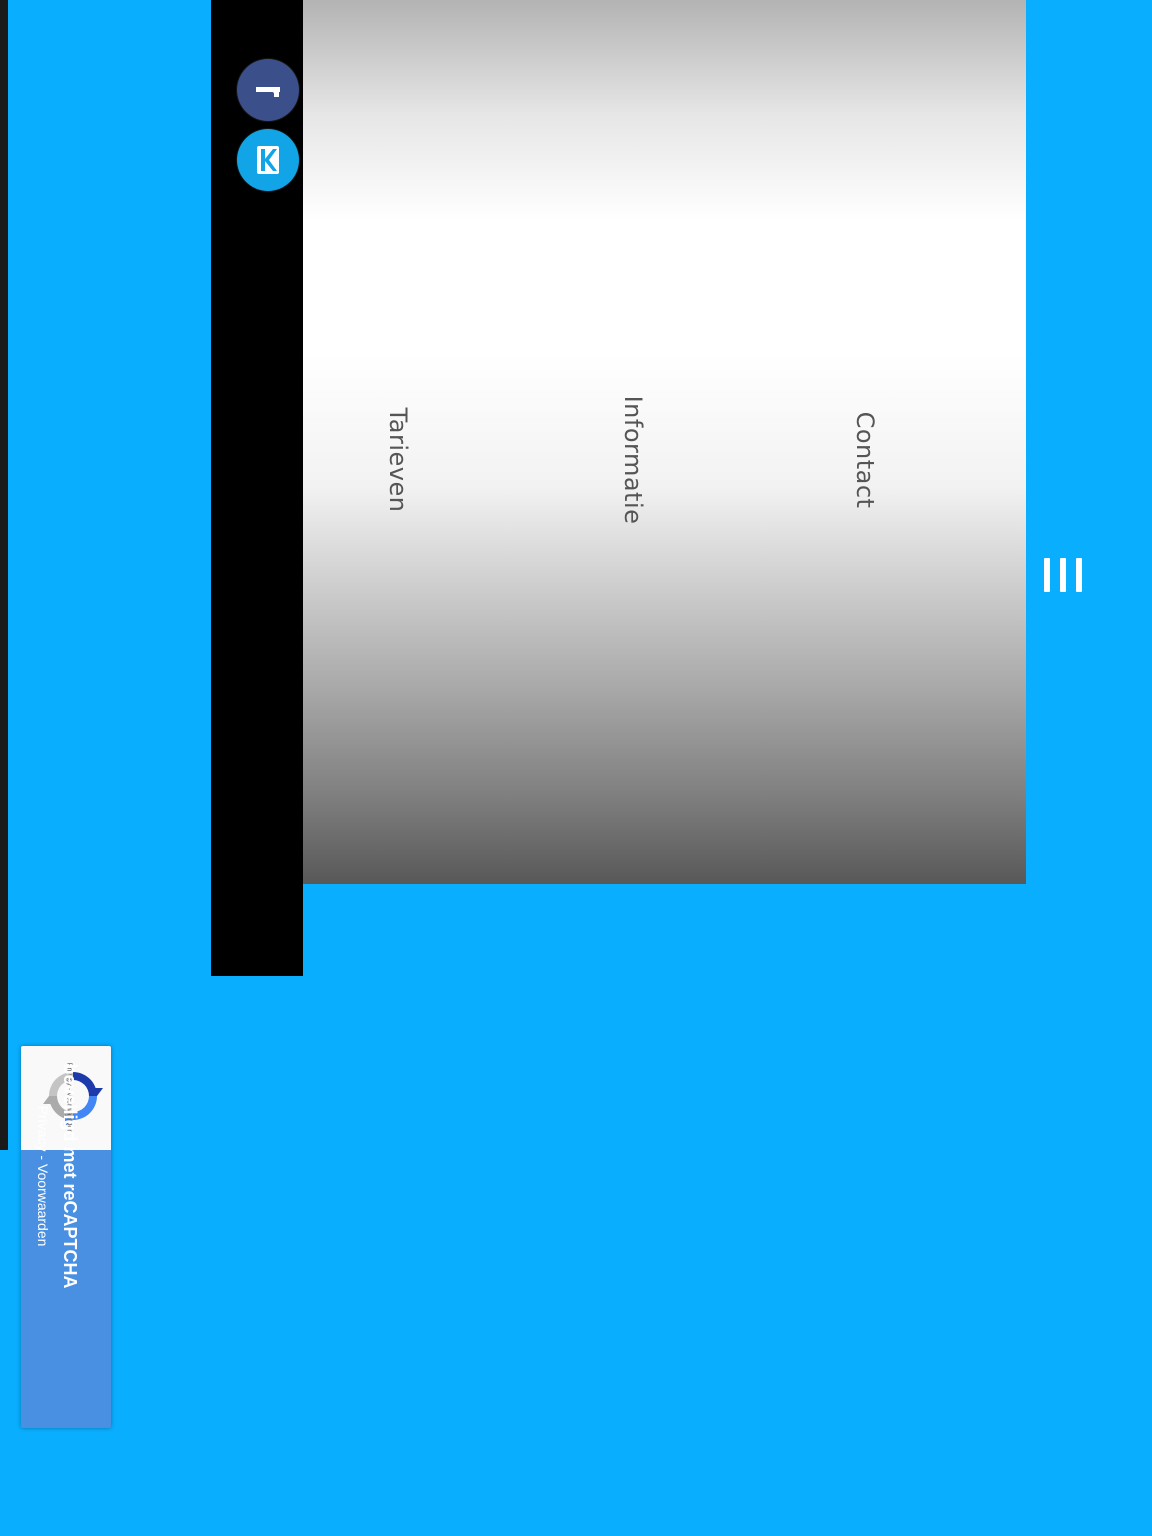 Image resolution: width=1152 pixels, height=1536 pixels. Describe the element at coordinates (43, 1176) in the screenshot. I see `recaptcha-links: Privacy - Voorwaarden` at that location.